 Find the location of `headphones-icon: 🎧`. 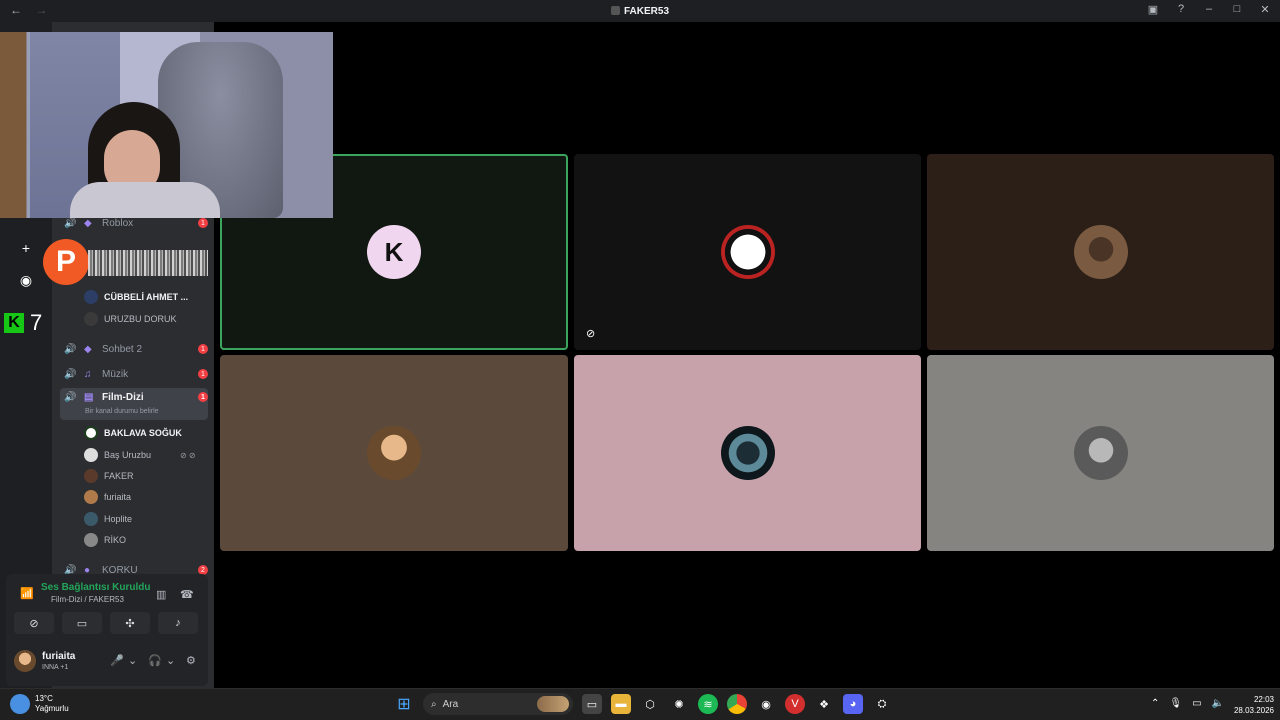

headphones-icon: 🎧 is located at coordinates (155, 660).